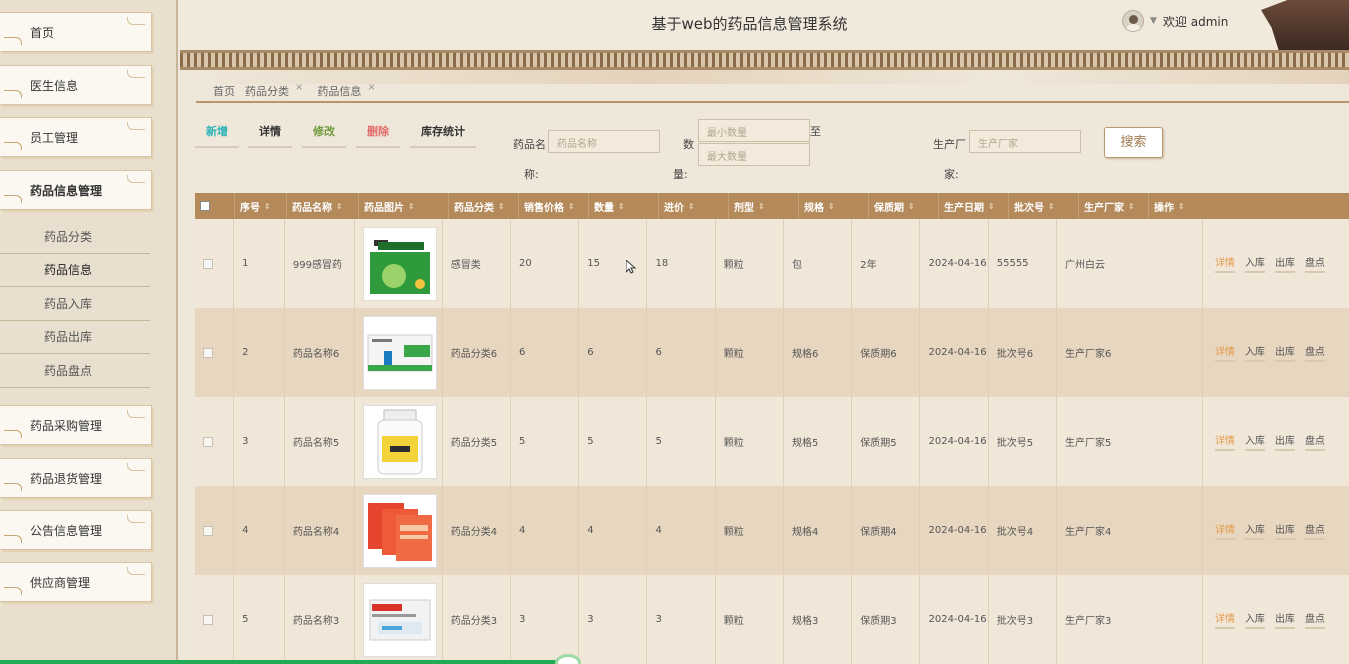  I want to click on mouse-cursor-icon, so click(631, 266).